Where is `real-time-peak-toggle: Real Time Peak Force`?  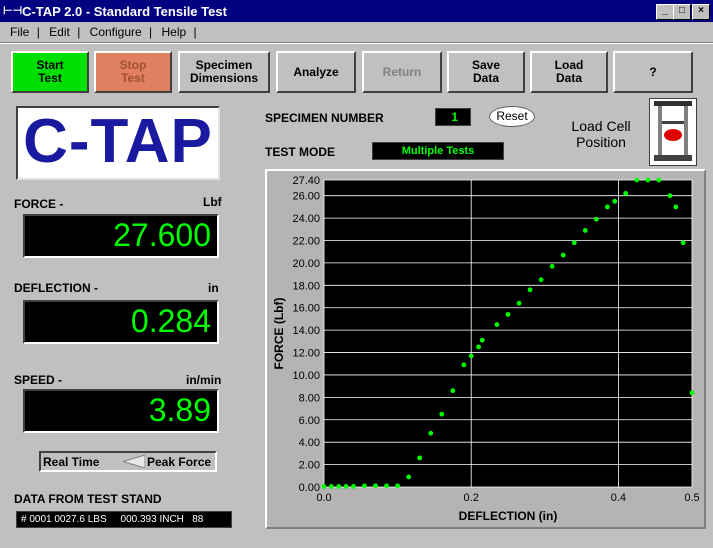 real-time-peak-toggle: Real Time Peak Force is located at coordinates (128, 461).